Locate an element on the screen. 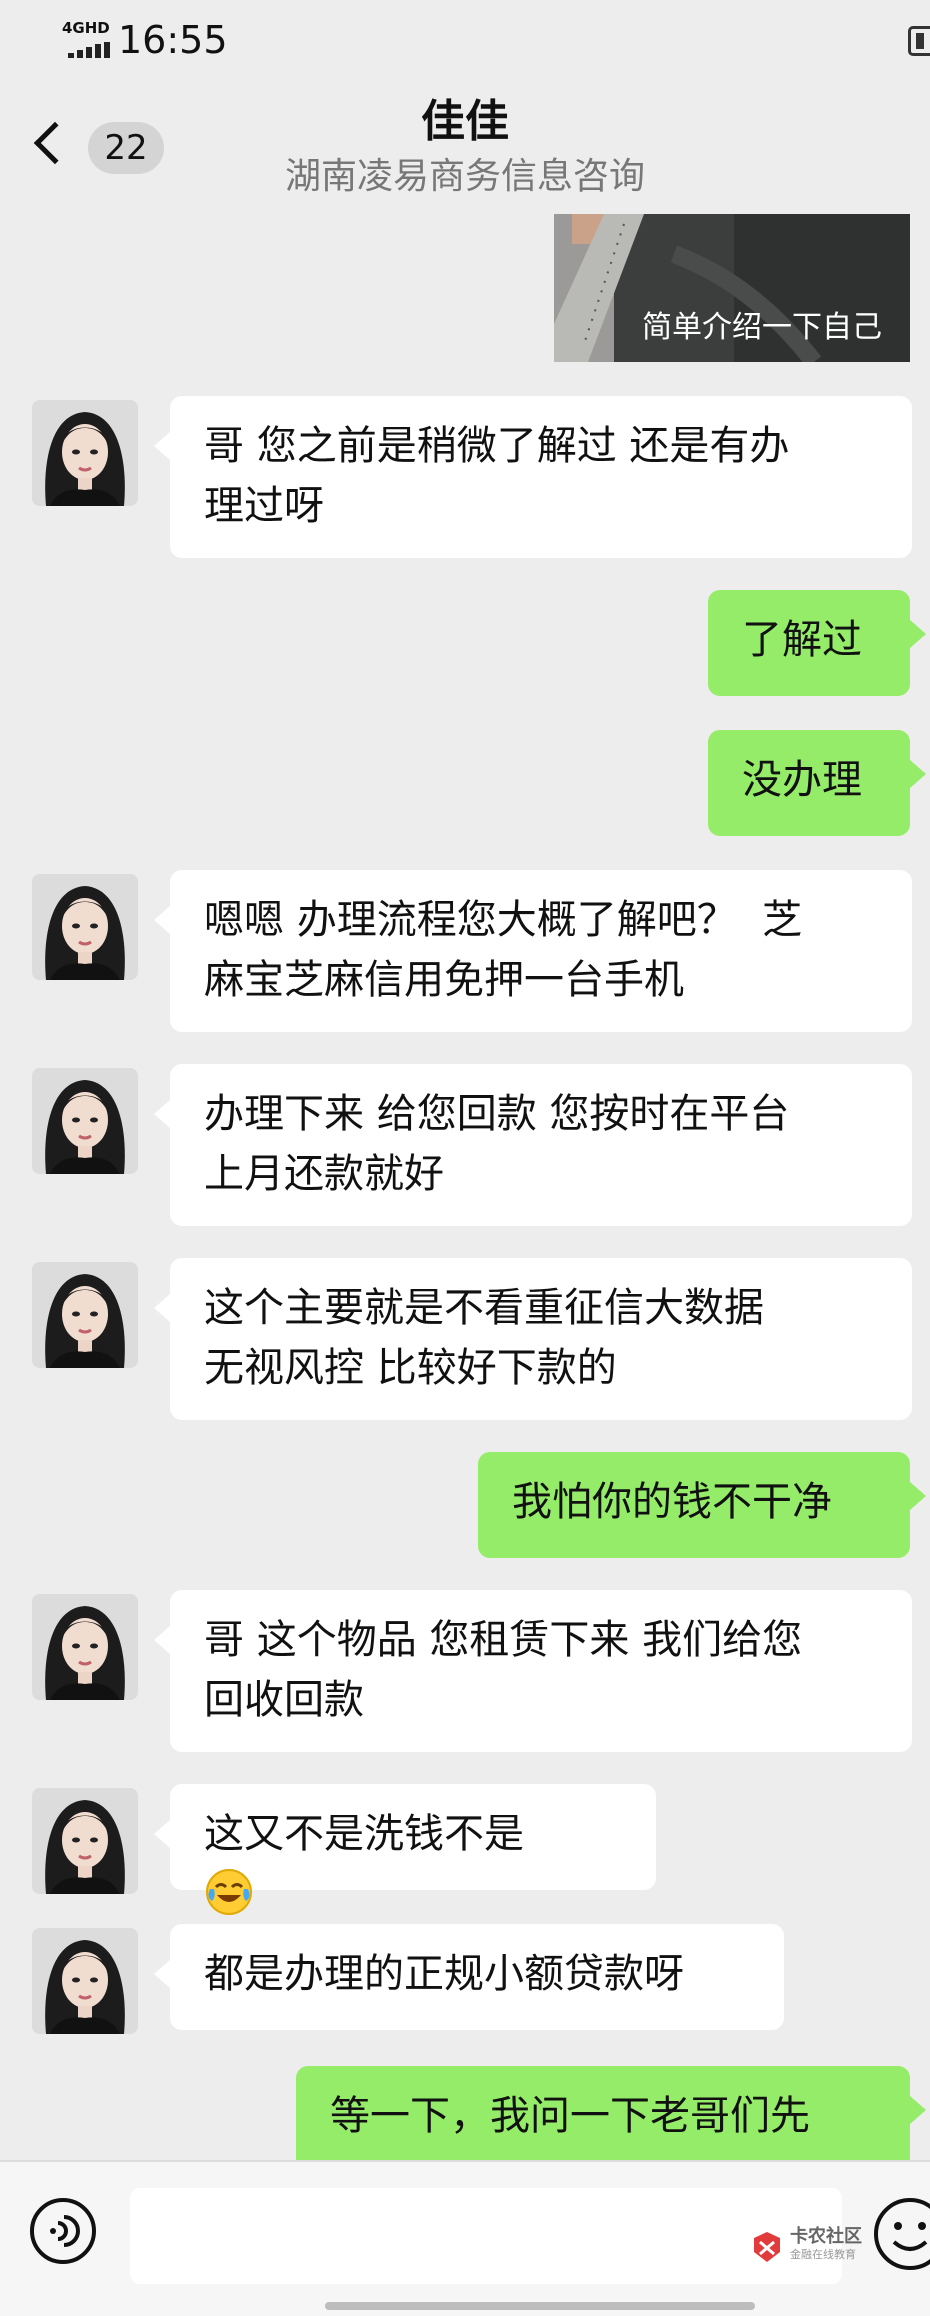 The width and height of the screenshot is (930, 2316). contact-company: 湖南凌易商务信息咨询 is located at coordinates (464, 176).